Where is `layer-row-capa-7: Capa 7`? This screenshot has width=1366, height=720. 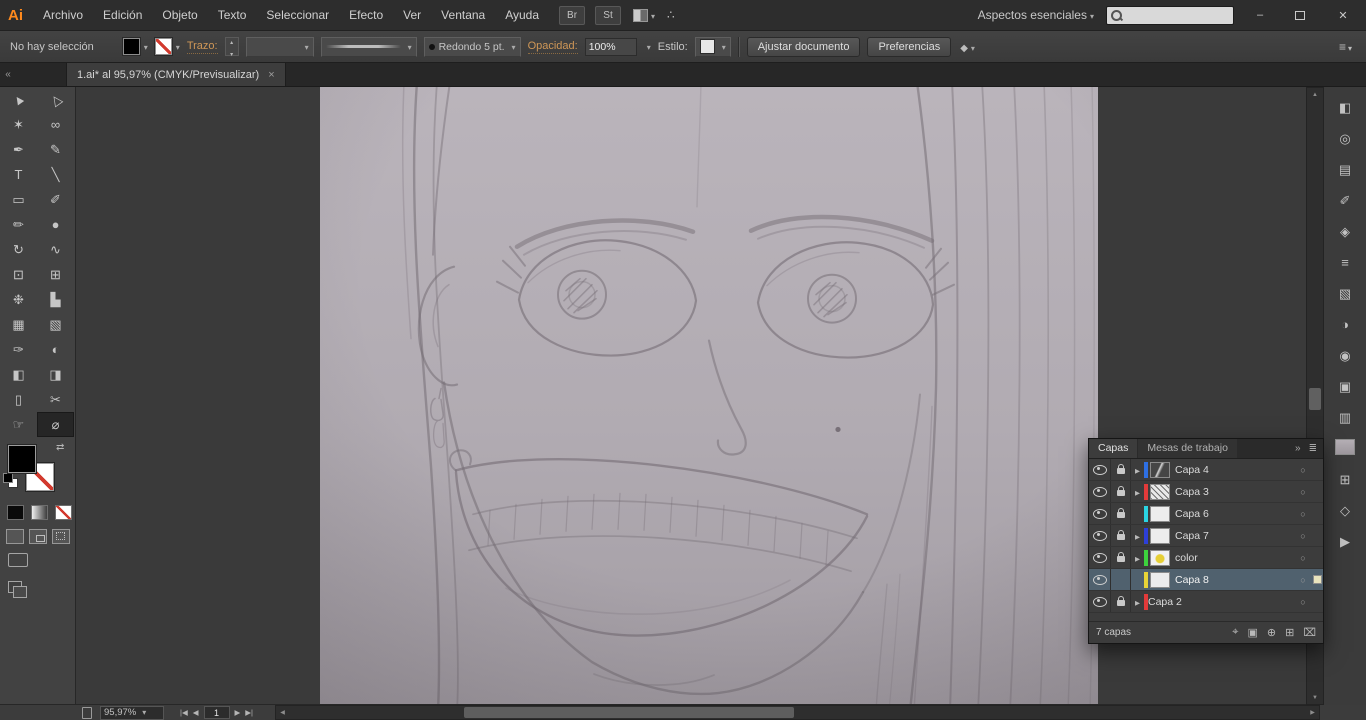
layer-row-capa-7: Capa 7 is located at coordinates (1206, 536).